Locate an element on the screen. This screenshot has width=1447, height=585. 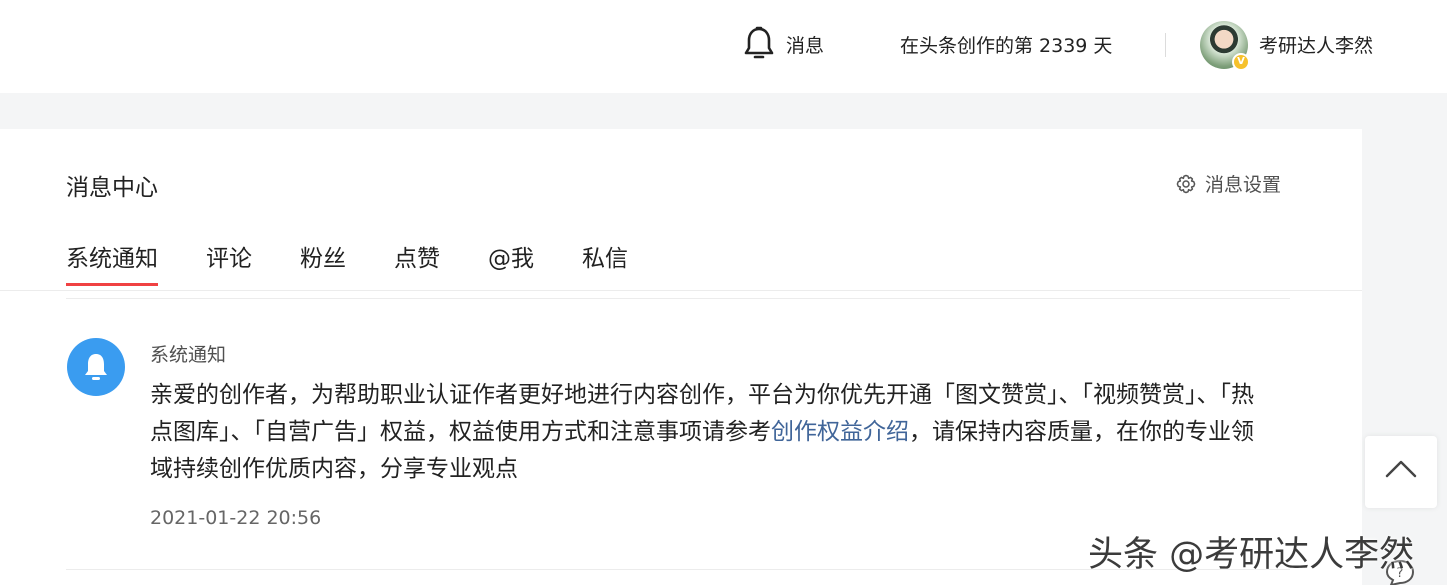
list-item-divider is located at coordinates (678, 569).